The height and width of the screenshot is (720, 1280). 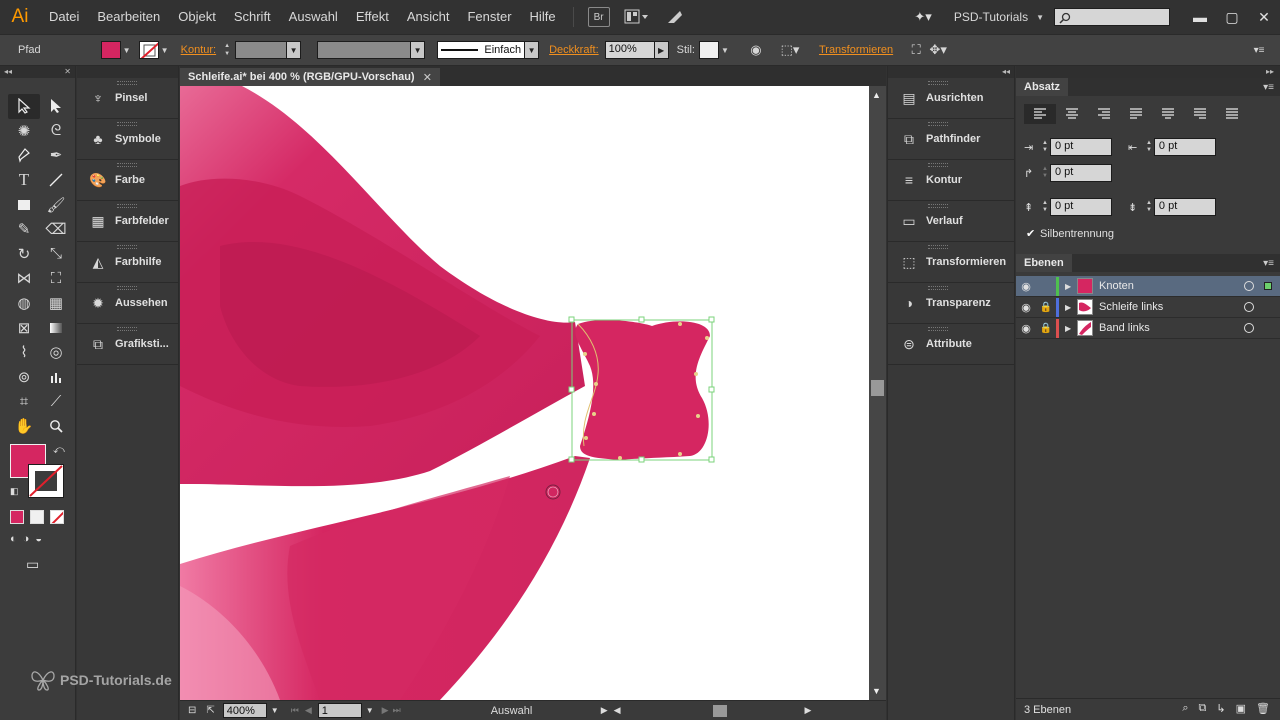 I want to click on menu-effekt: Effekt, so click(x=372, y=17).